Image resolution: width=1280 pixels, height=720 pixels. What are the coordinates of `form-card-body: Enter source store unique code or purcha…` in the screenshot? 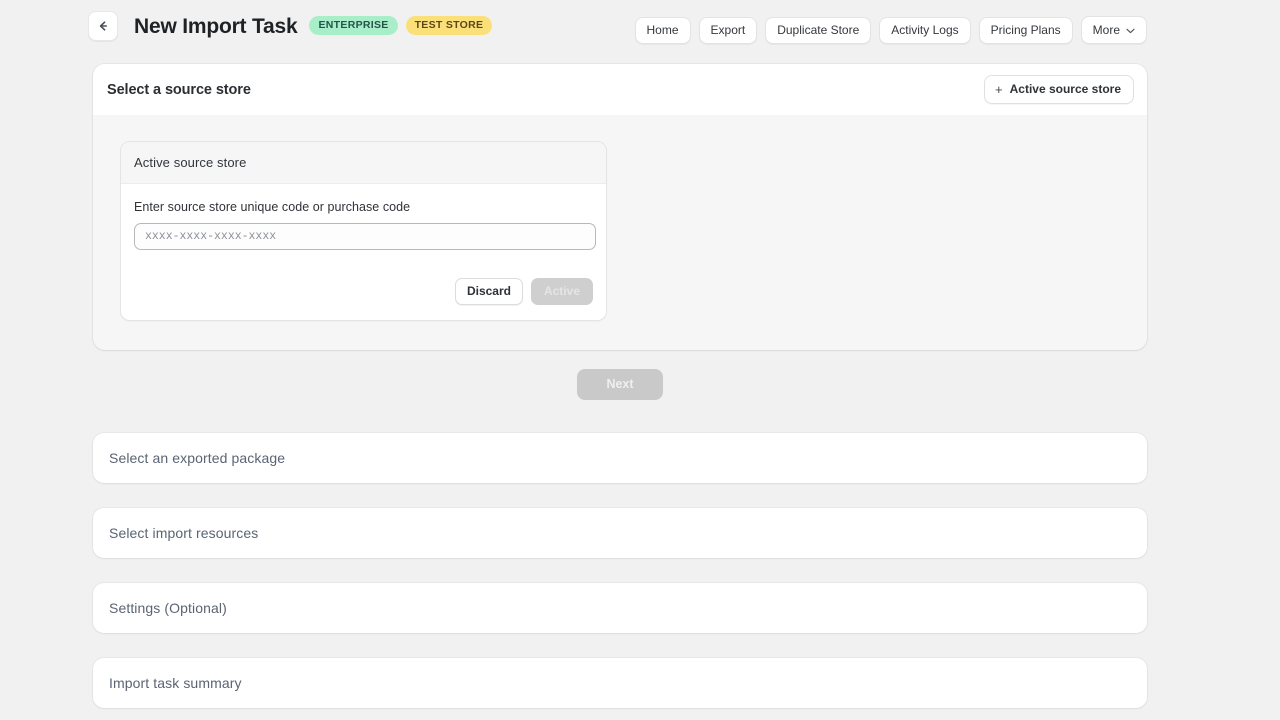 It's located at (363, 252).